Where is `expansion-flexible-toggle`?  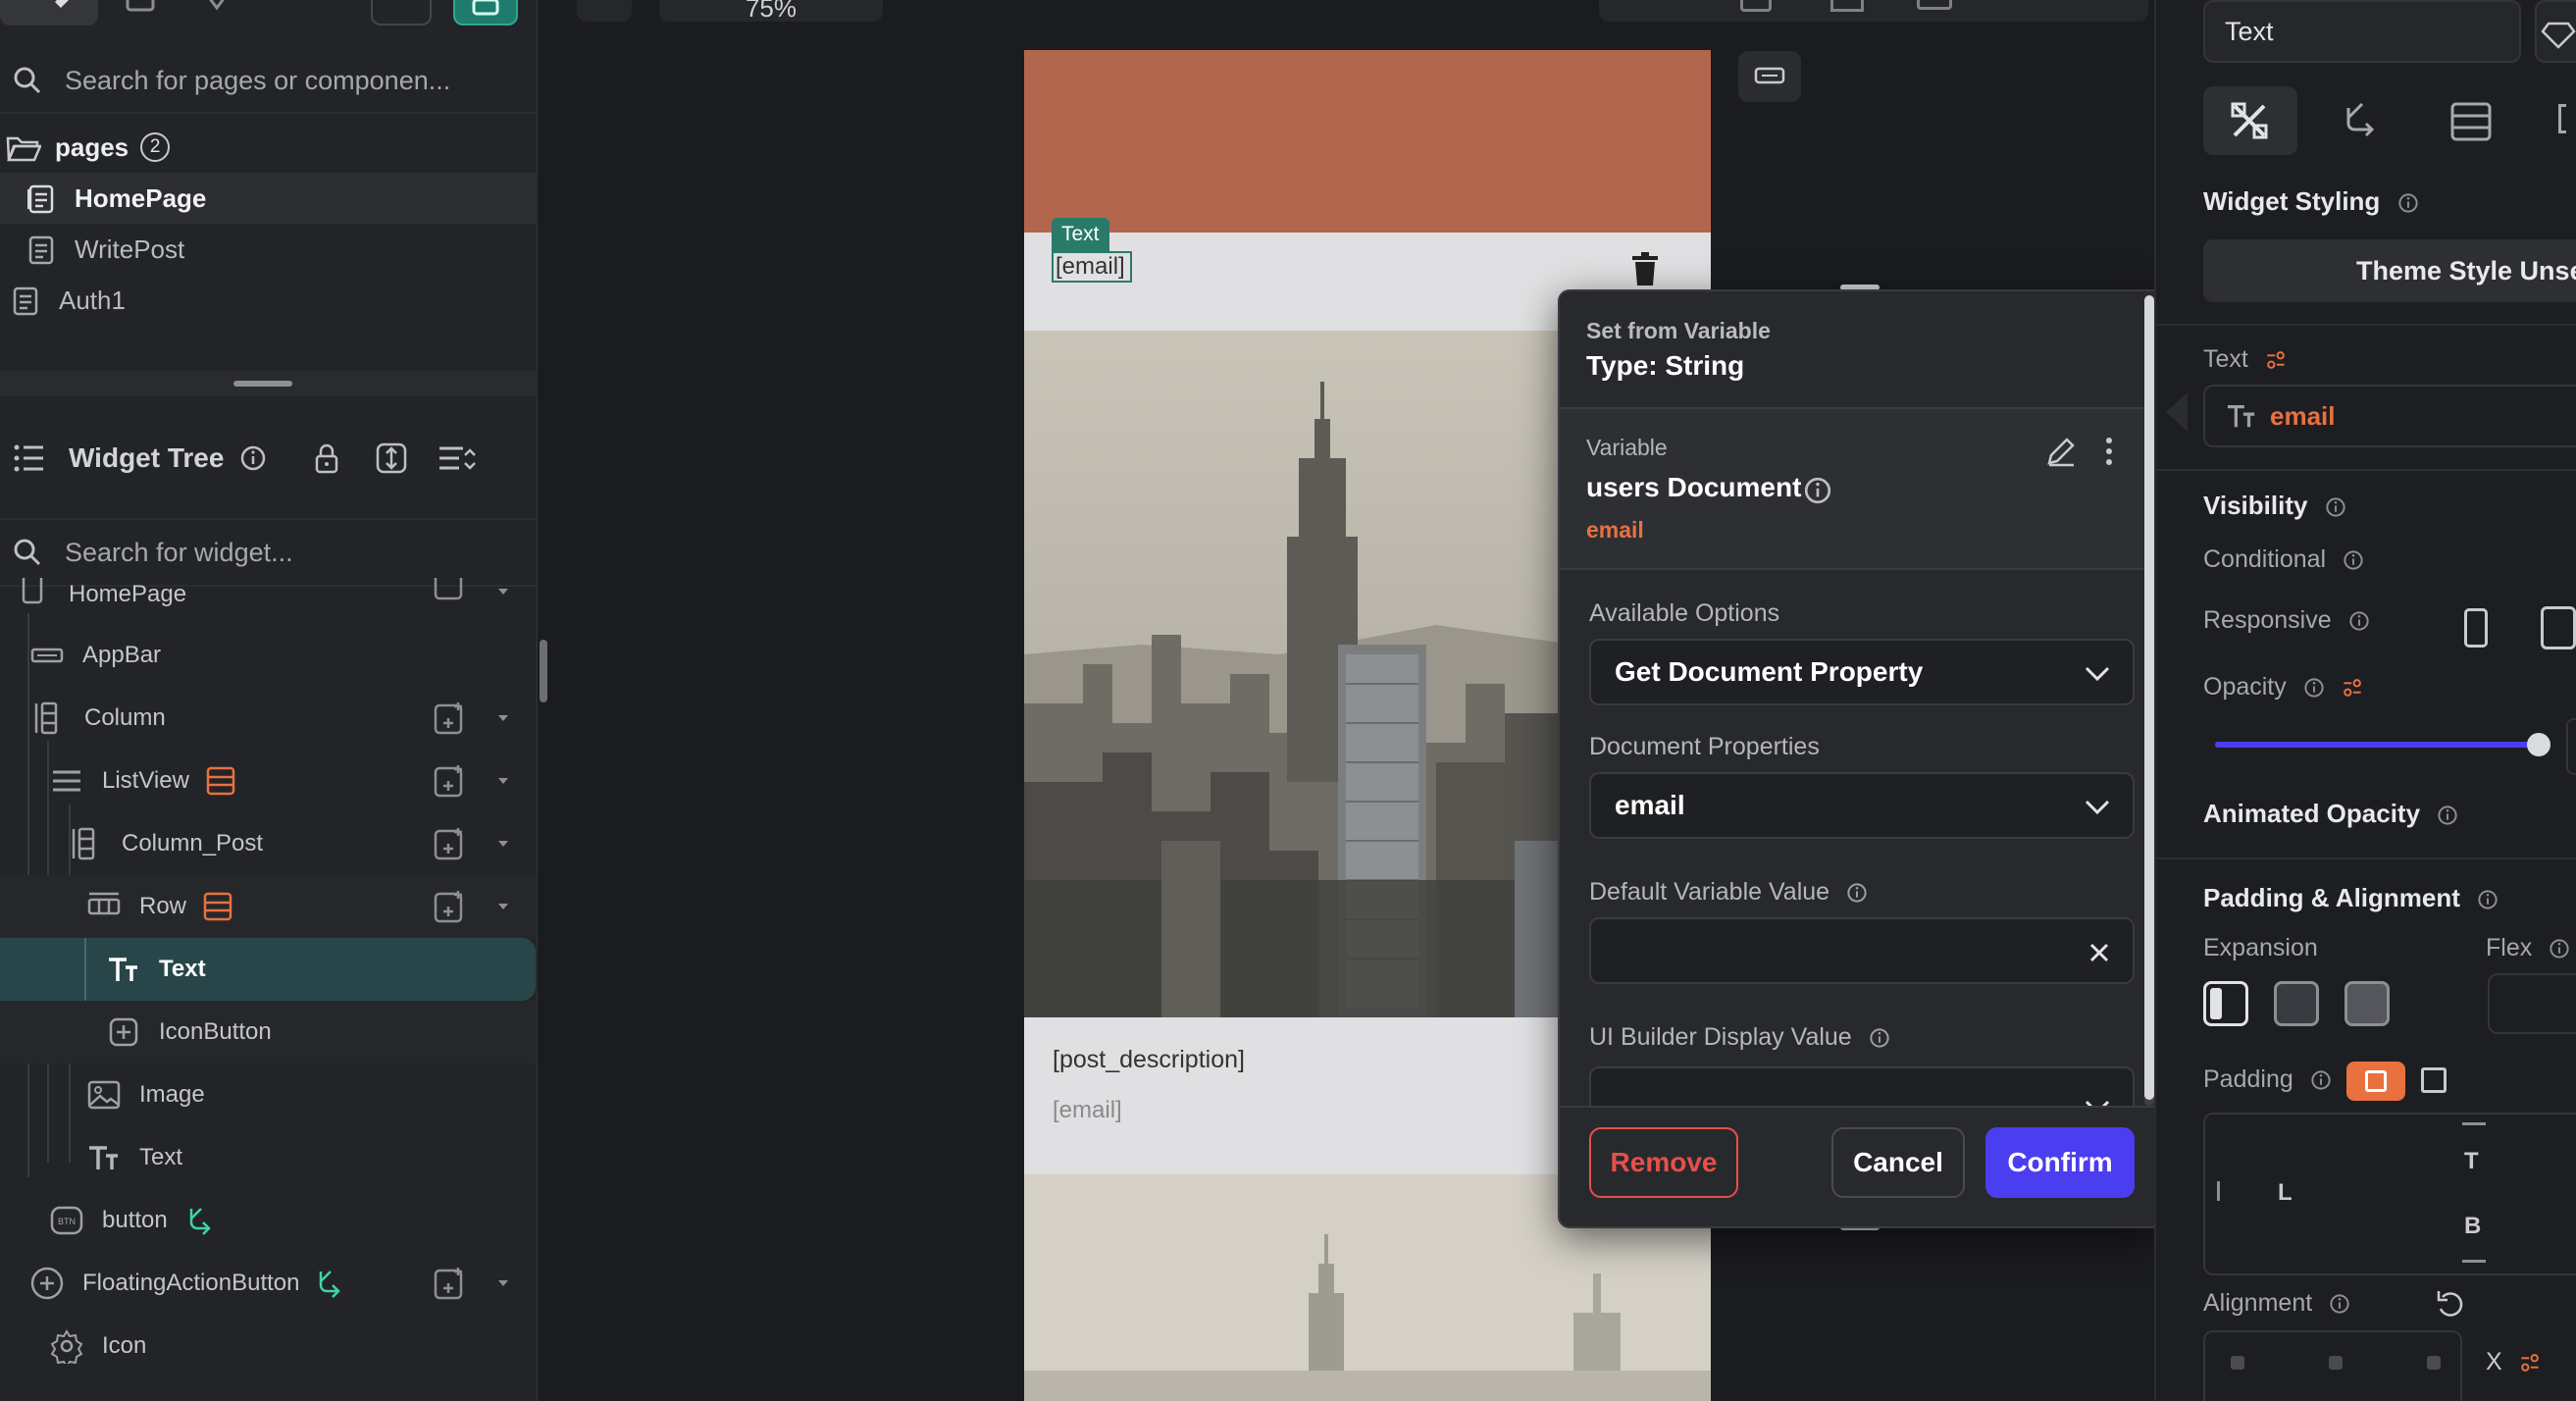 expansion-flexible-toggle is located at coordinates (2296, 1003).